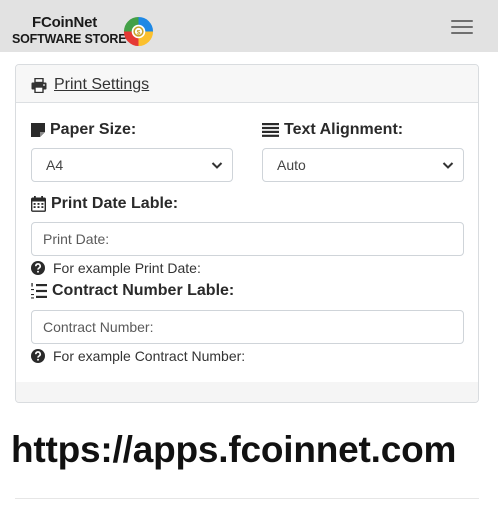  I want to click on hamburger-menu-icon, so click(462, 21).